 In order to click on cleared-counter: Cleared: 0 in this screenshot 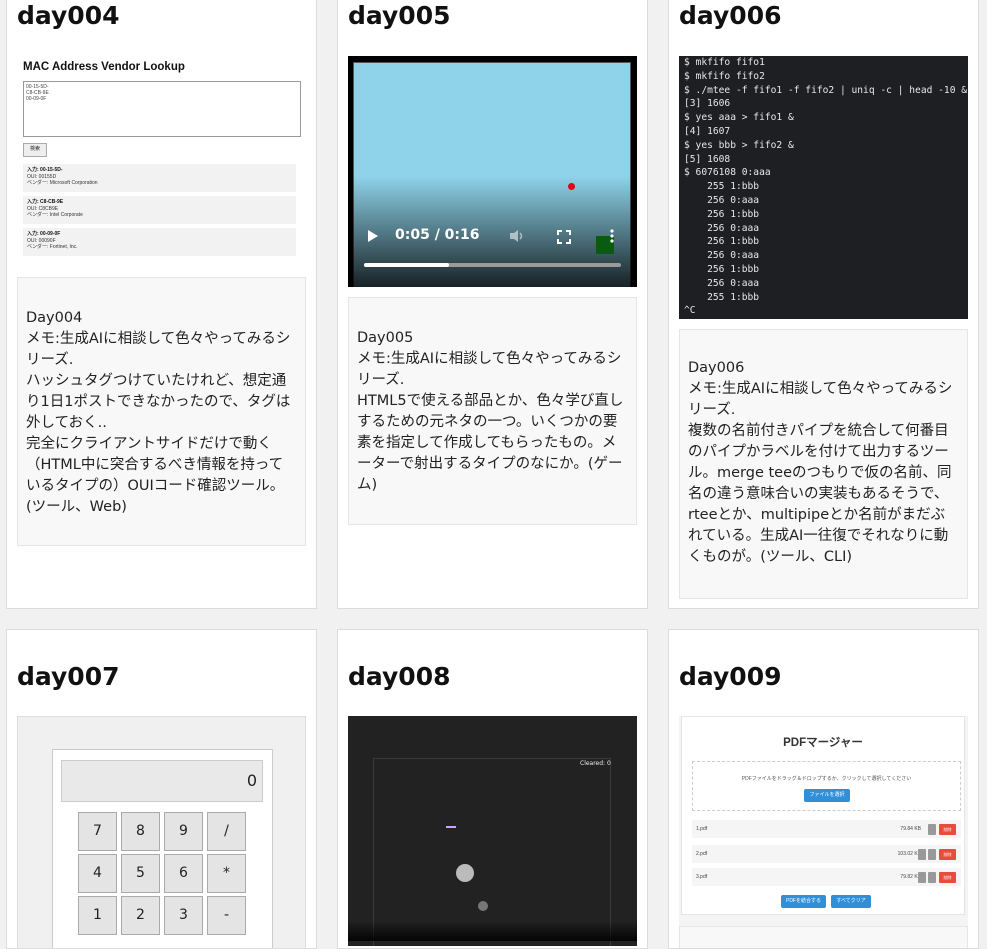, I will do `click(595, 763)`.